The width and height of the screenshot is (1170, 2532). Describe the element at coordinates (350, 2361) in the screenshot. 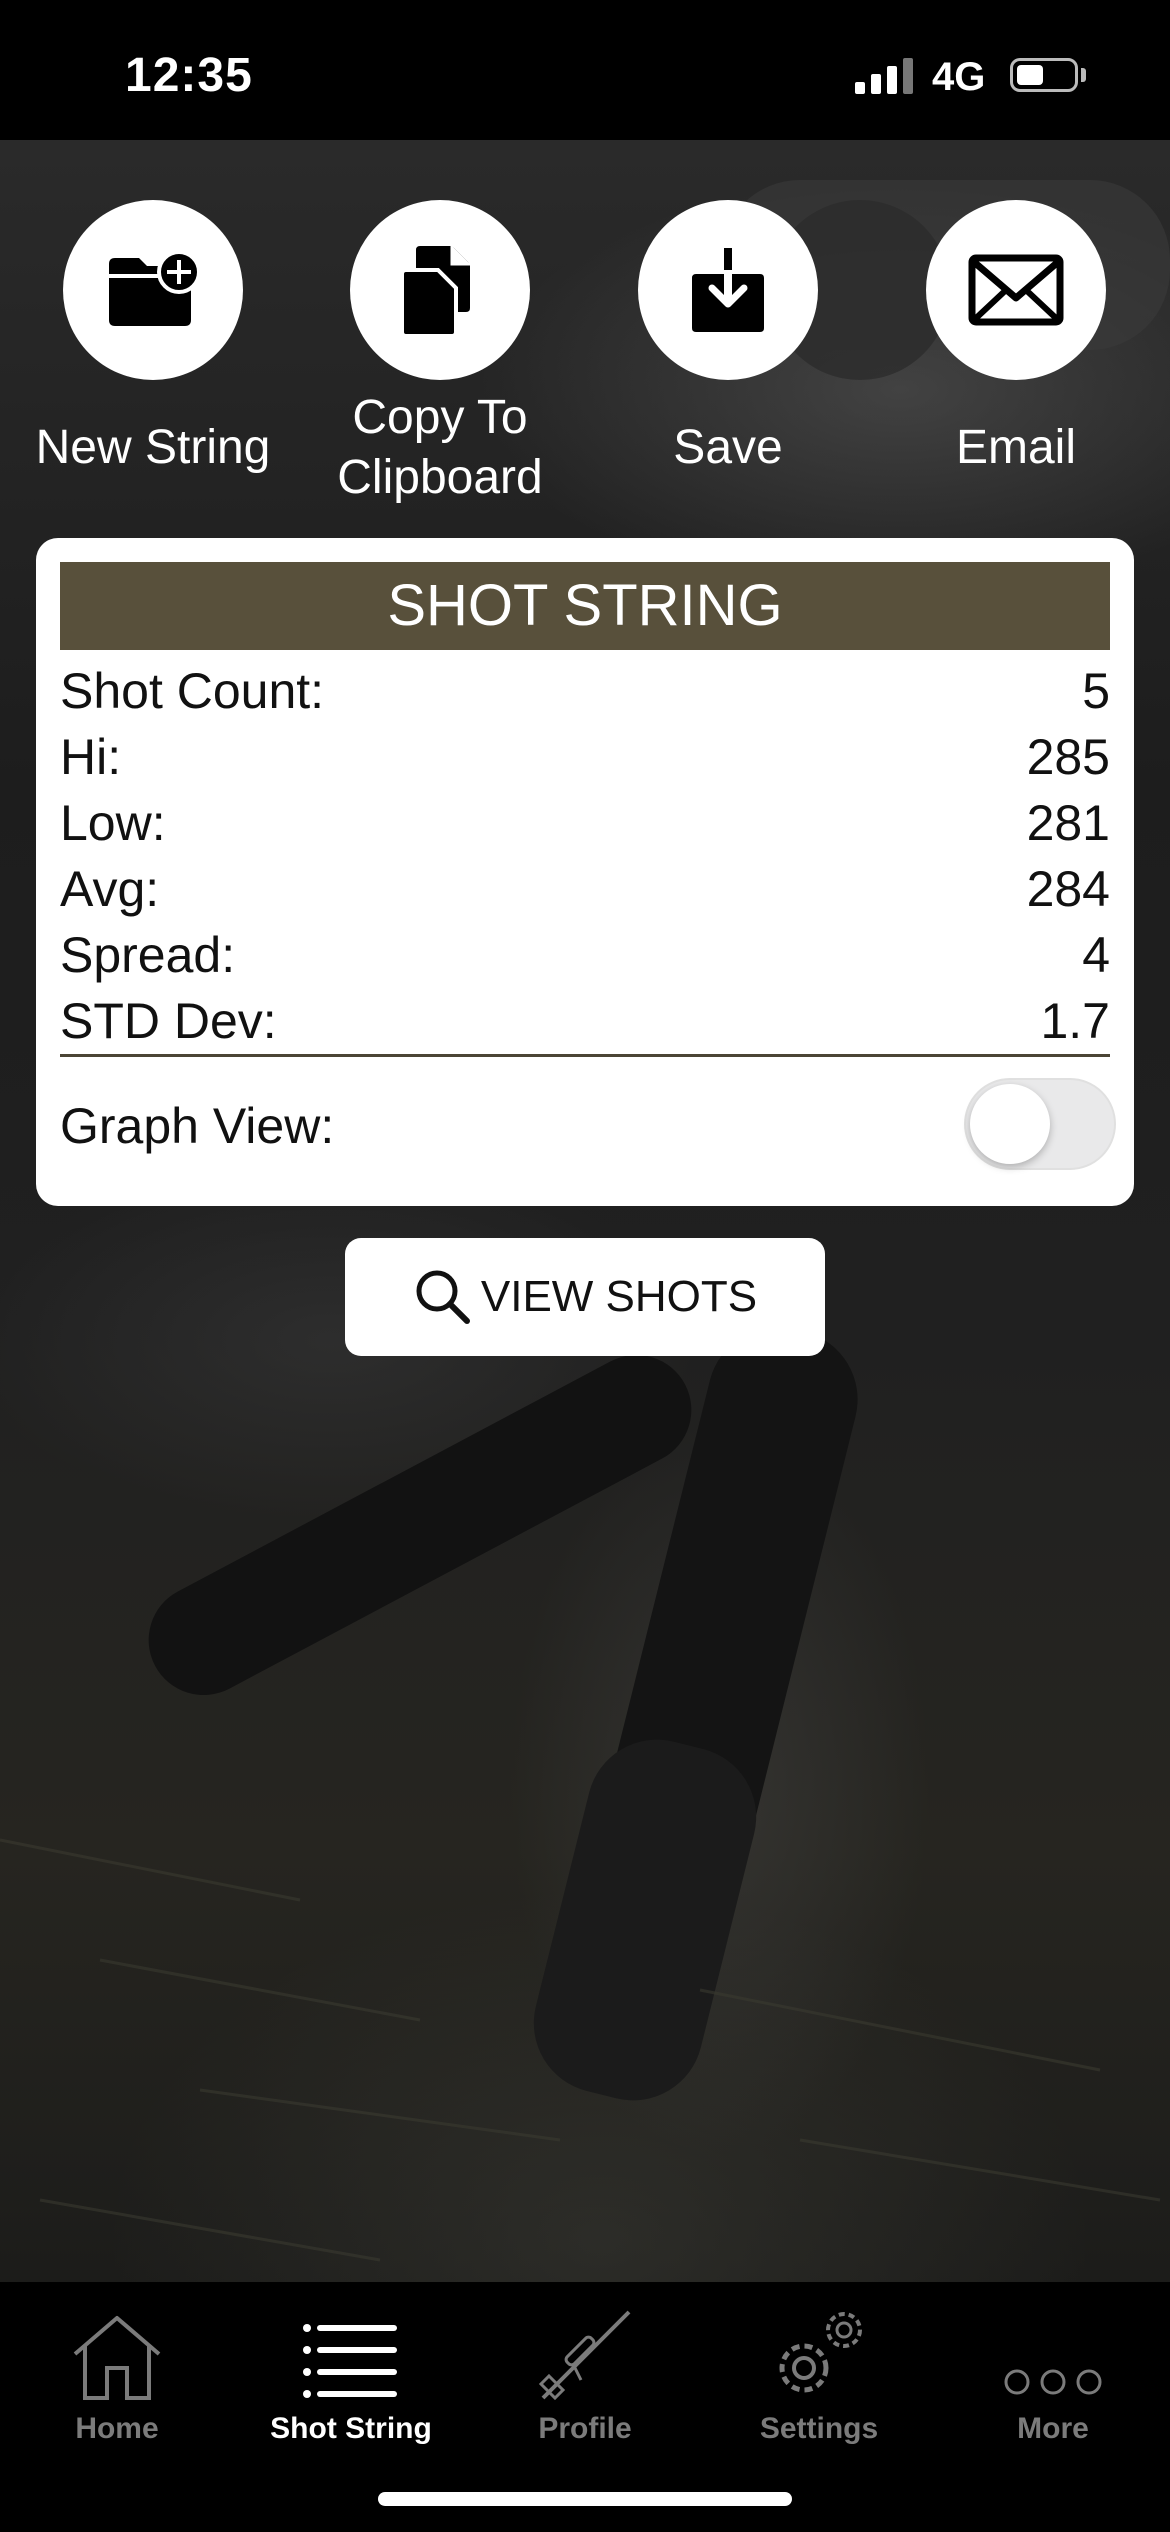

I see `list-icon` at that location.